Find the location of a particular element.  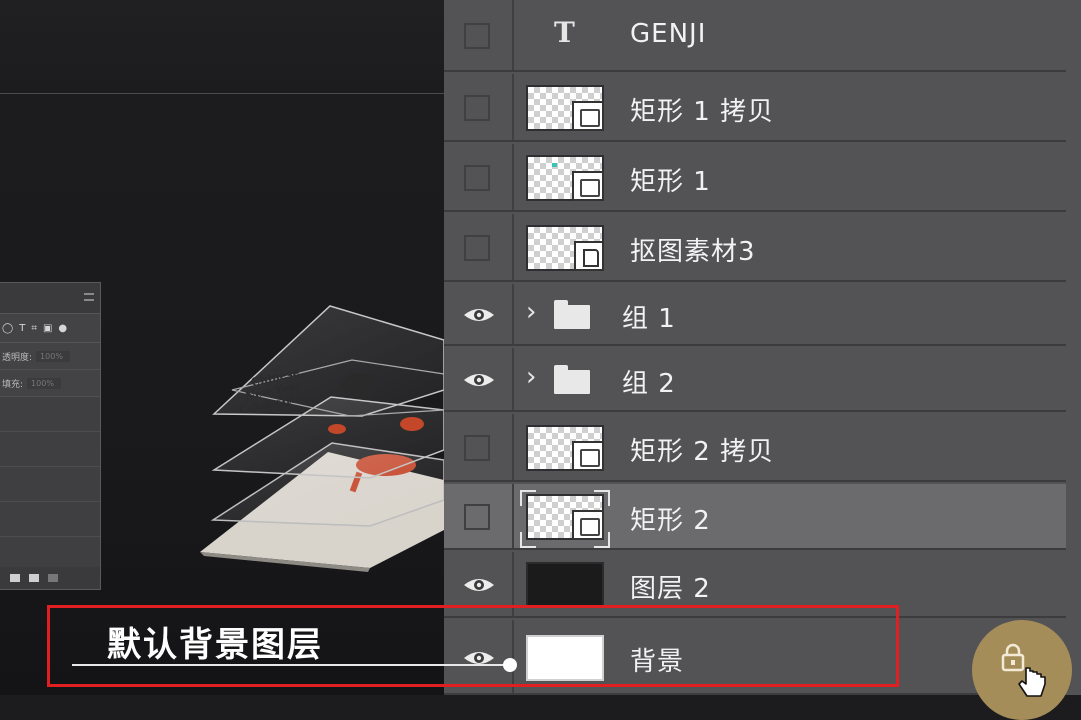

layer-row: T GENJI is located at coordinates (755, 36).